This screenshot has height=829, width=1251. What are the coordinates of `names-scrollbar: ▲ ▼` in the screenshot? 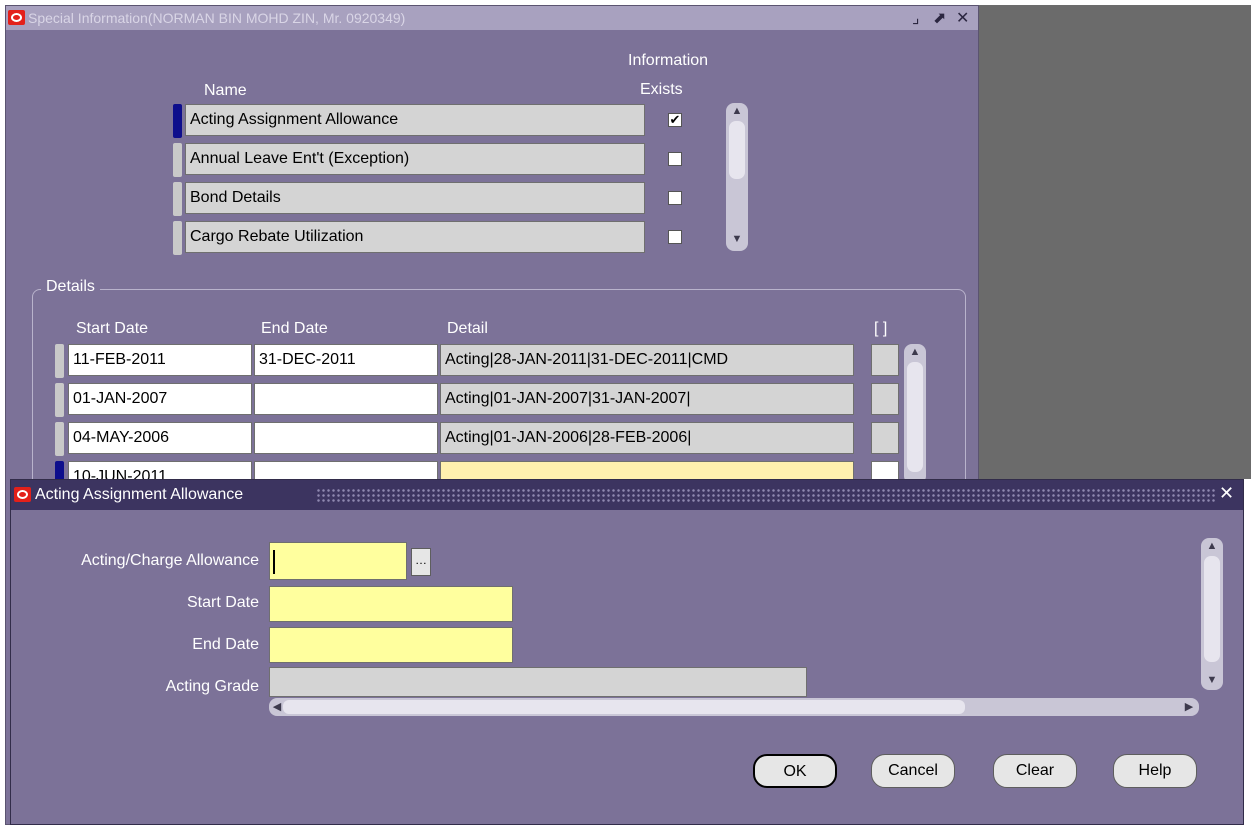 It's located at (737, 177).